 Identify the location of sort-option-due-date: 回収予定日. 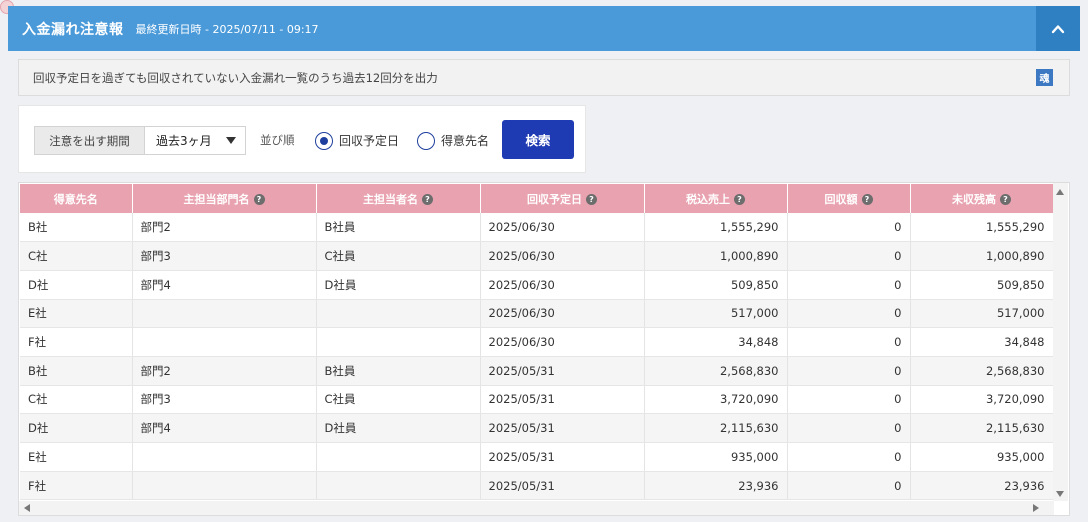
(369, 140).